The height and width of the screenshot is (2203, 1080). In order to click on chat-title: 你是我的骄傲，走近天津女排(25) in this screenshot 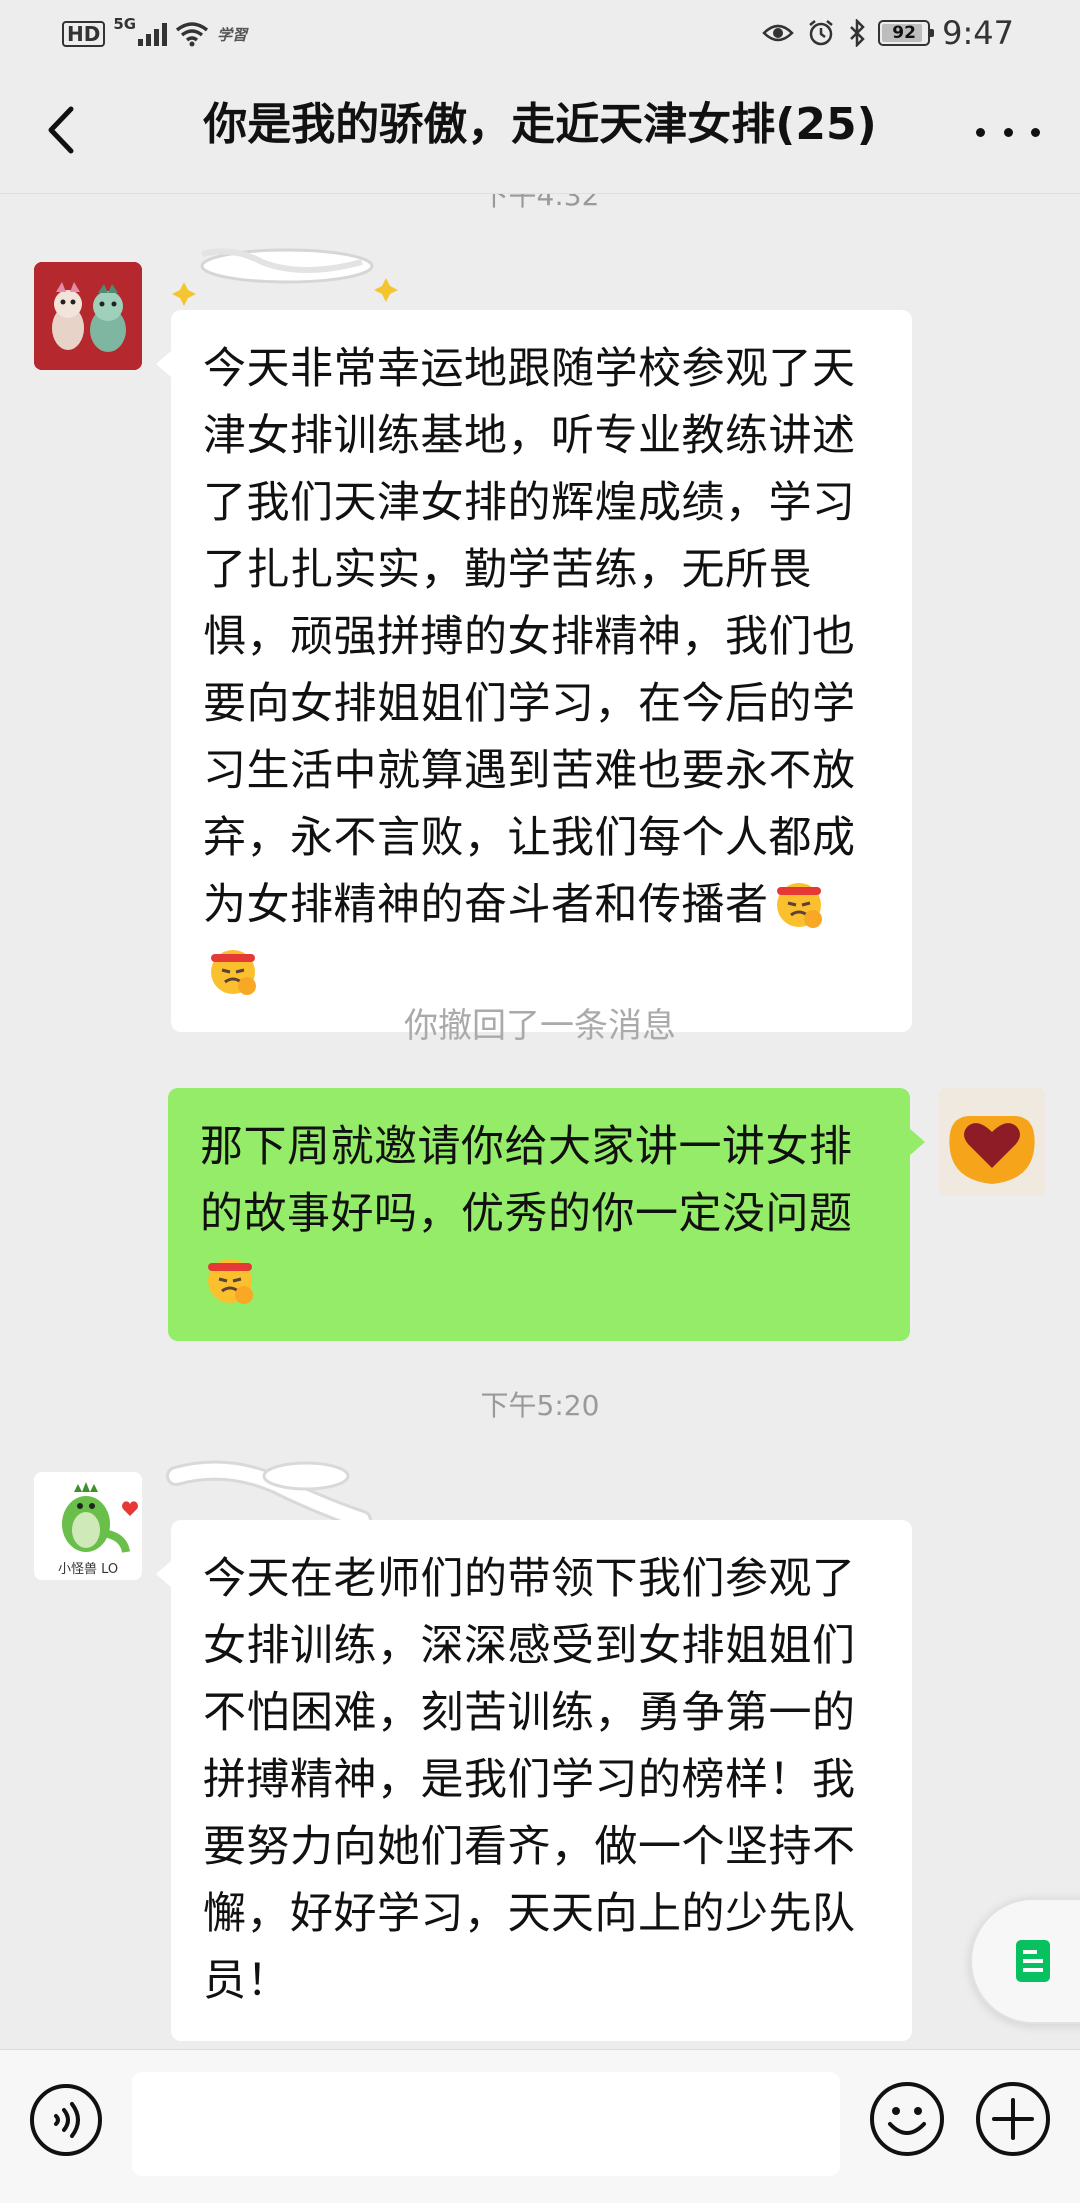, I will do `click(540, 124)`.